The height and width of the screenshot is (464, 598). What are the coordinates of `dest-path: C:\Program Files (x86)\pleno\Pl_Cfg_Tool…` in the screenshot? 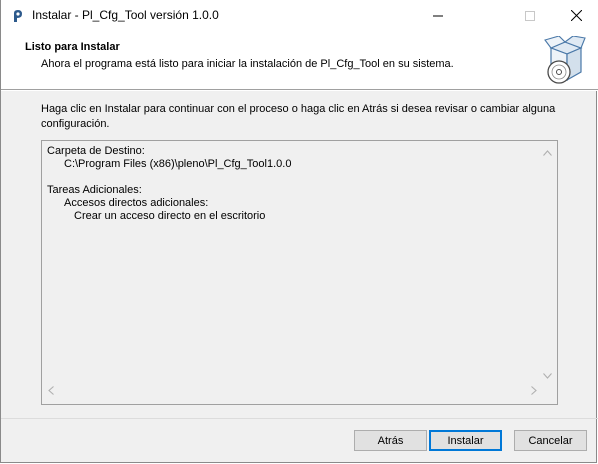 It's located at (178, 164).